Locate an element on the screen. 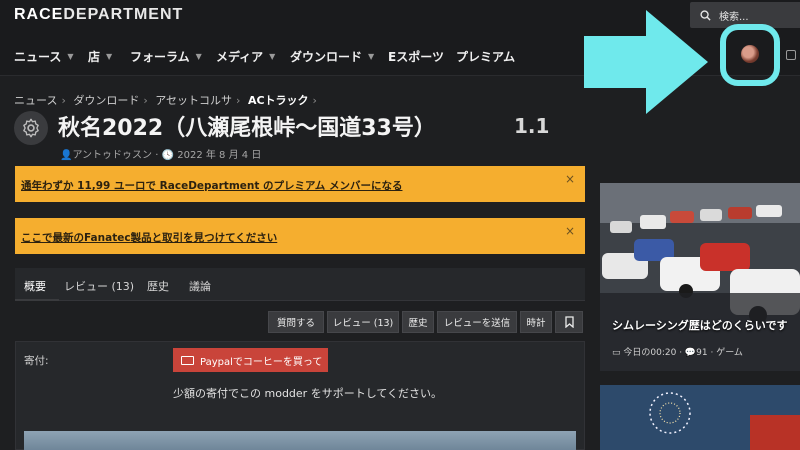 The width and height of the screenshot is (800, 450). user-avatar is located at coordinates (750, 54).